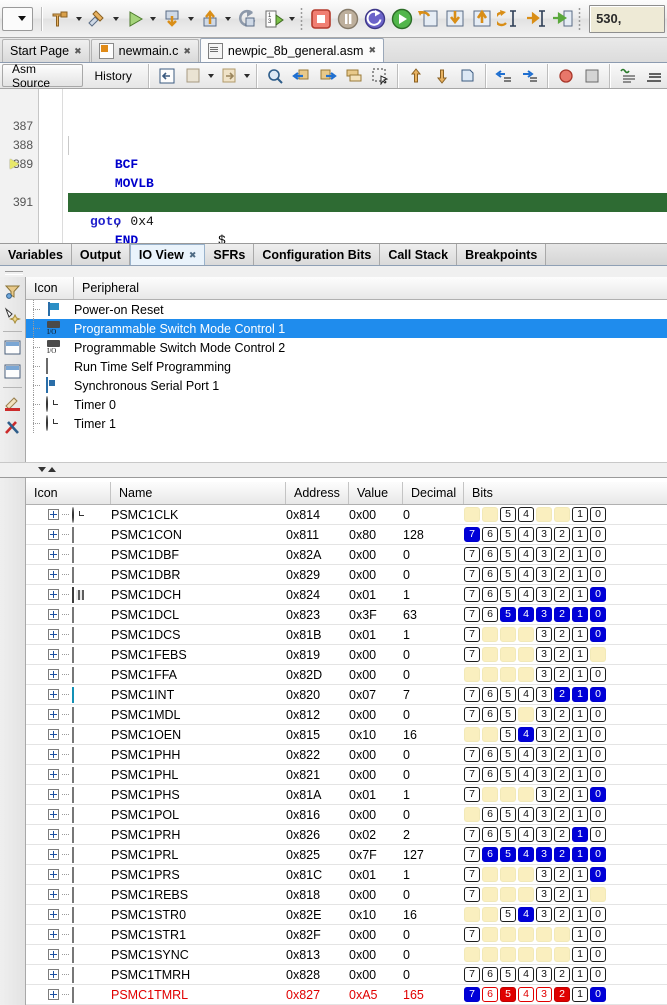 This screenshot has width=667, height=1005. Describe the element at coordinates (346, 423) in the screenshot. I see `peripheral-row-timer1: Timer 1` at that location.